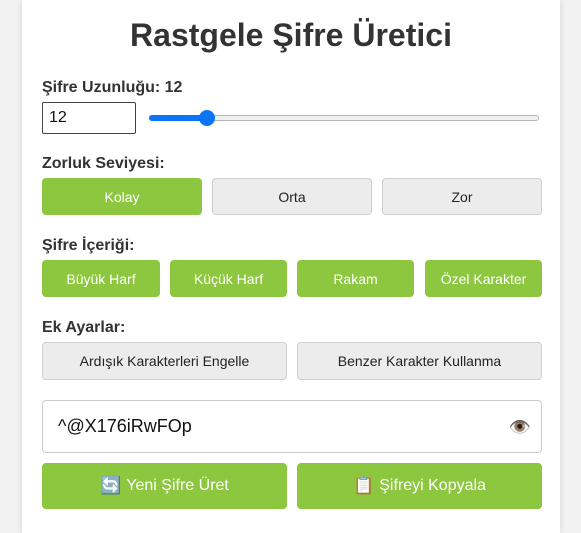 The image size is (581, 533). I want to click on generate-button: 🔄 Yeni Şifre Üret, so click(164, 486).